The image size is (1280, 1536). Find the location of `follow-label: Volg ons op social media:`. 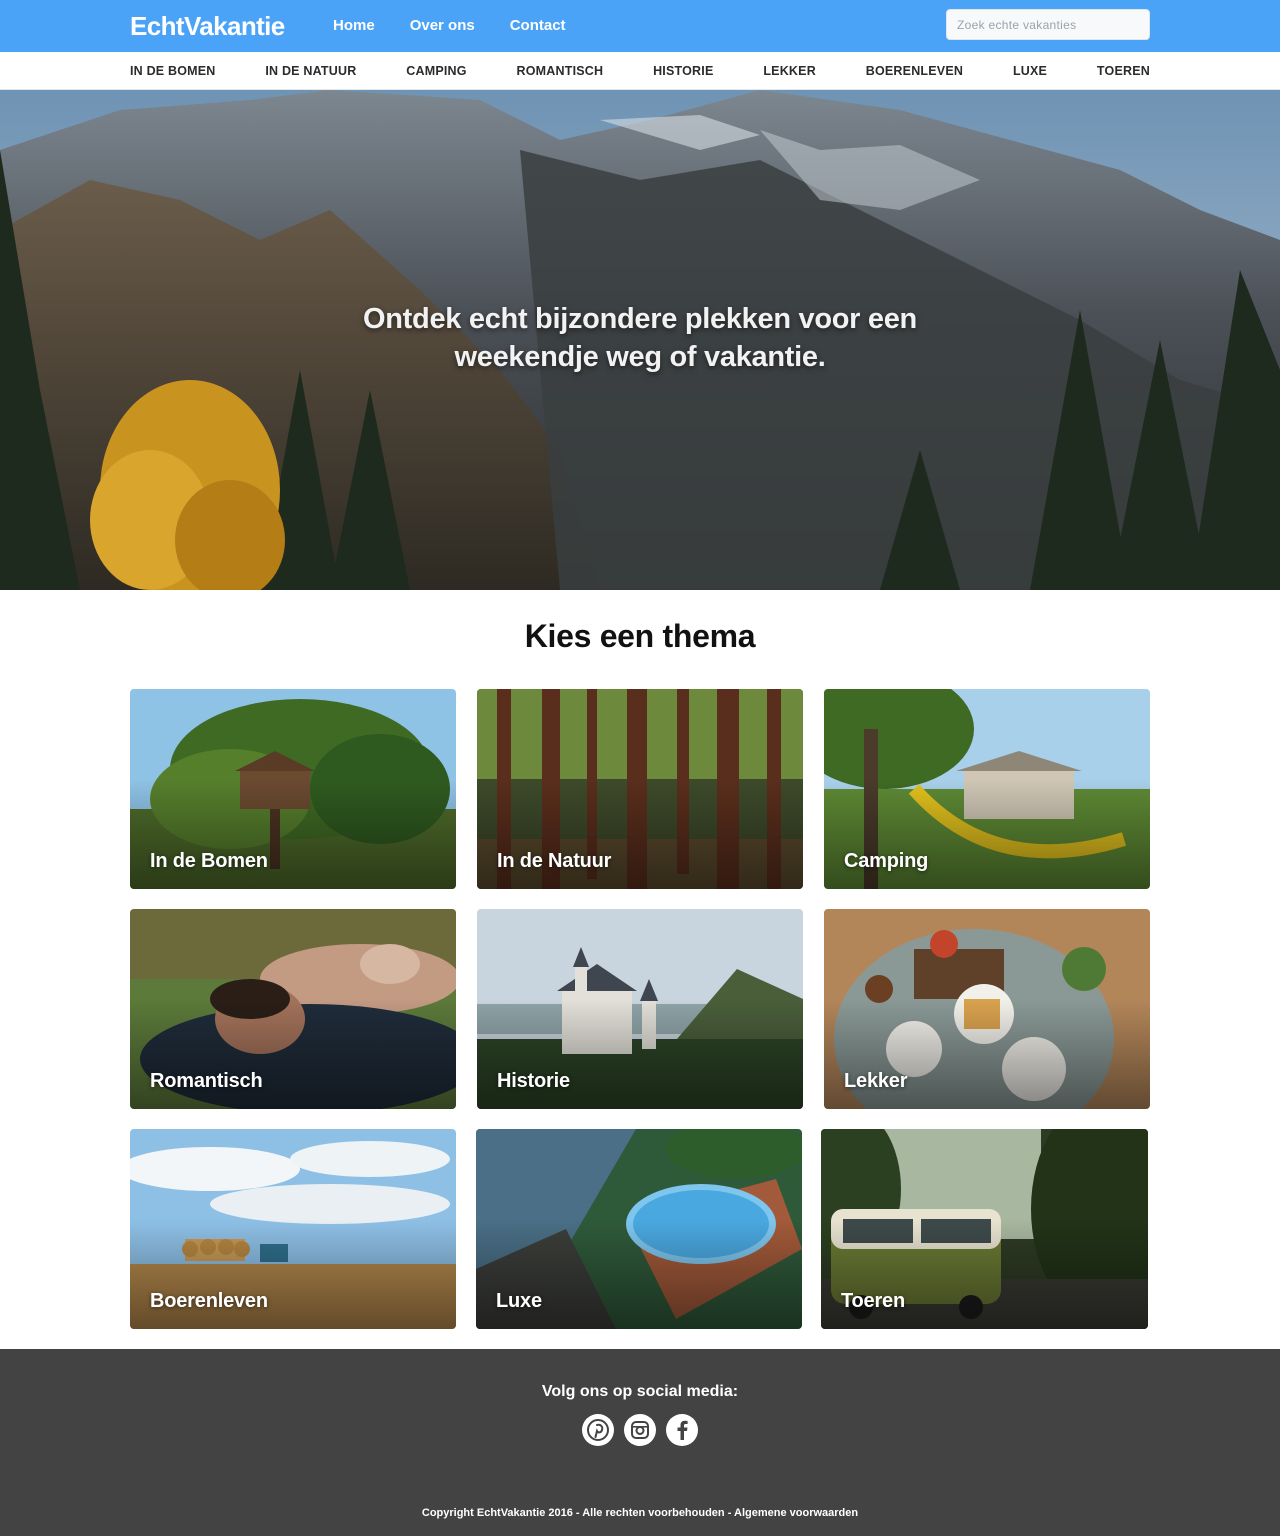

follow-label: Volg ons op social media: is located at coordinates (640, 1391).